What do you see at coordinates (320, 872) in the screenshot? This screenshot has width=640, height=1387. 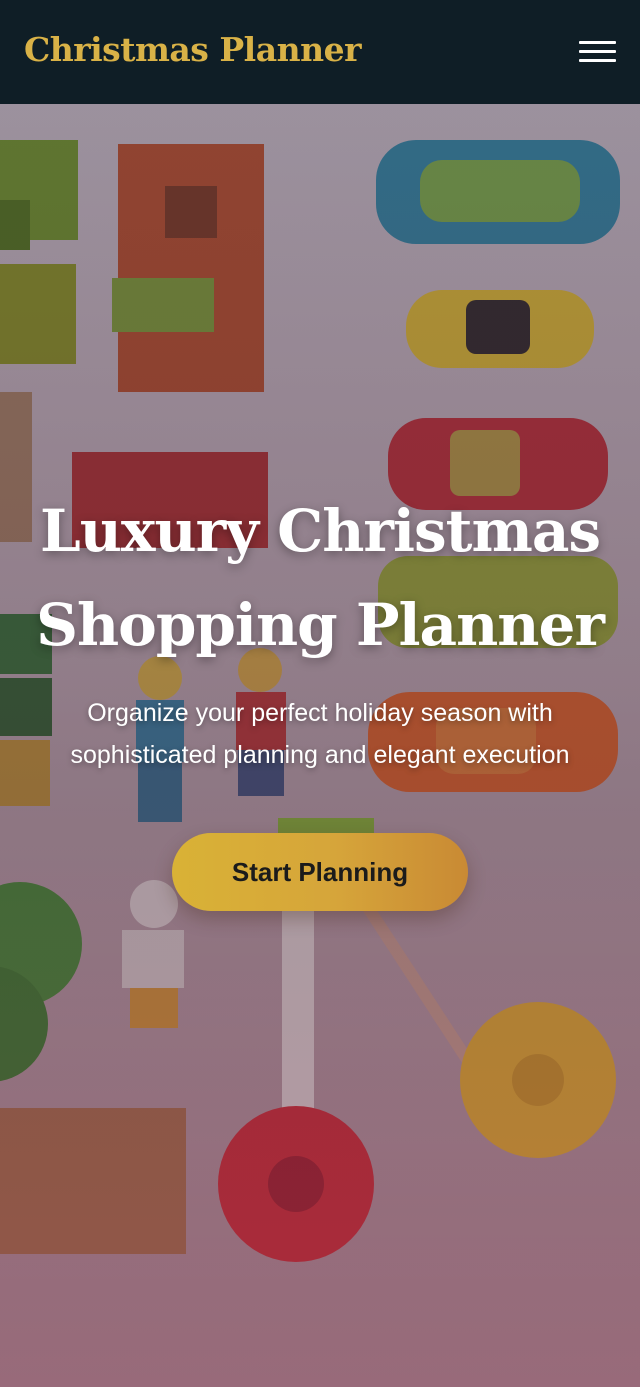 I see `start-planning-button: Start Planning` at bounding box center [320, 872].